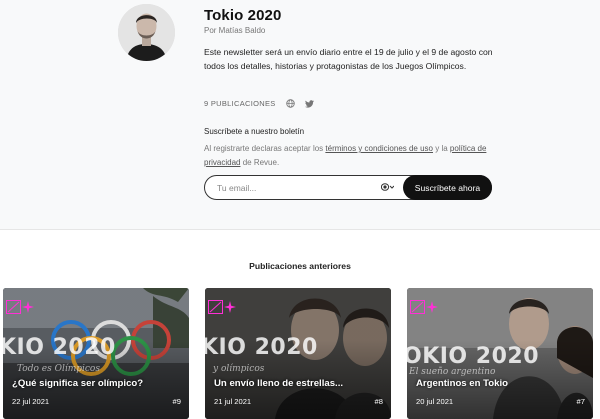 This screenshot has width=600, height=419. What do you see at coordinates (239, 369) in the screenshot?
I see `card-overlay-script: y olímpicos` at bounding box center [239, 369].